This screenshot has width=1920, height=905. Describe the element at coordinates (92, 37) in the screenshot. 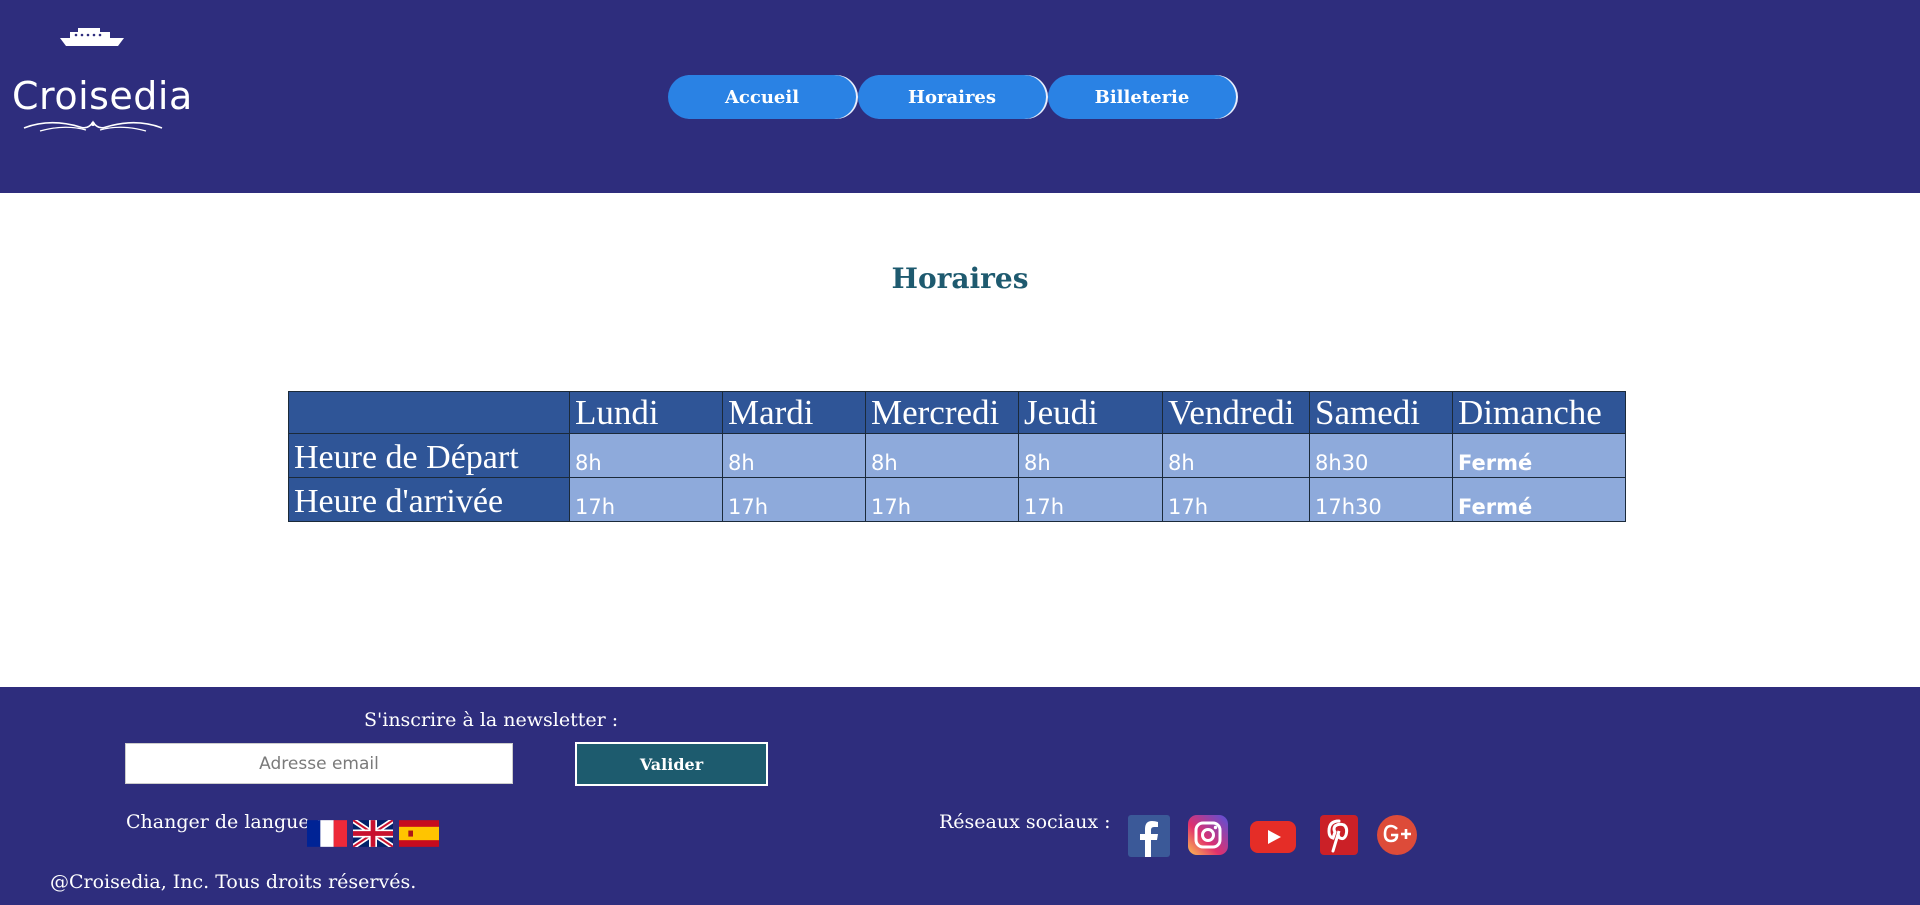

I see `ship-icon` at that location.